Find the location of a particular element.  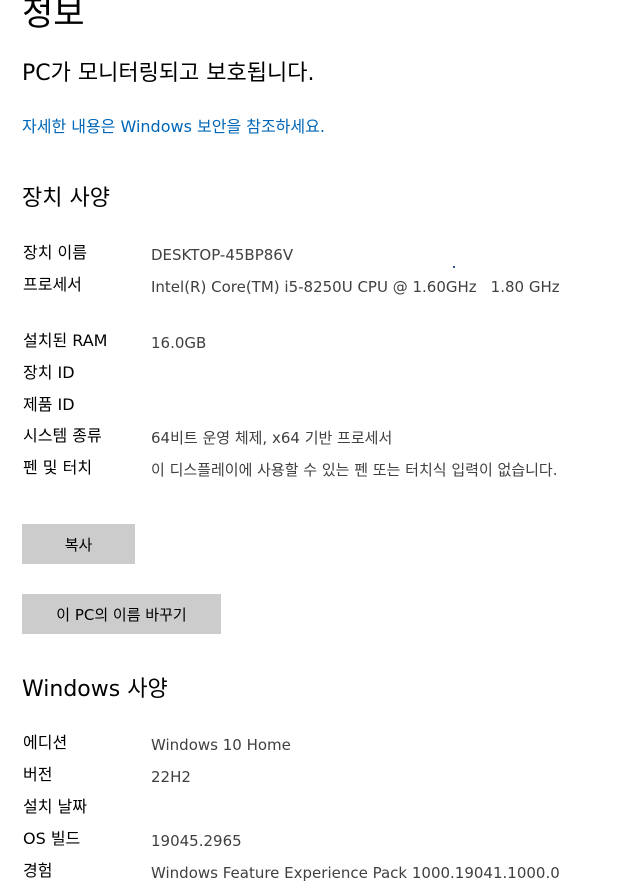

copy-button: 복사 is located at coordinates (78, 544).